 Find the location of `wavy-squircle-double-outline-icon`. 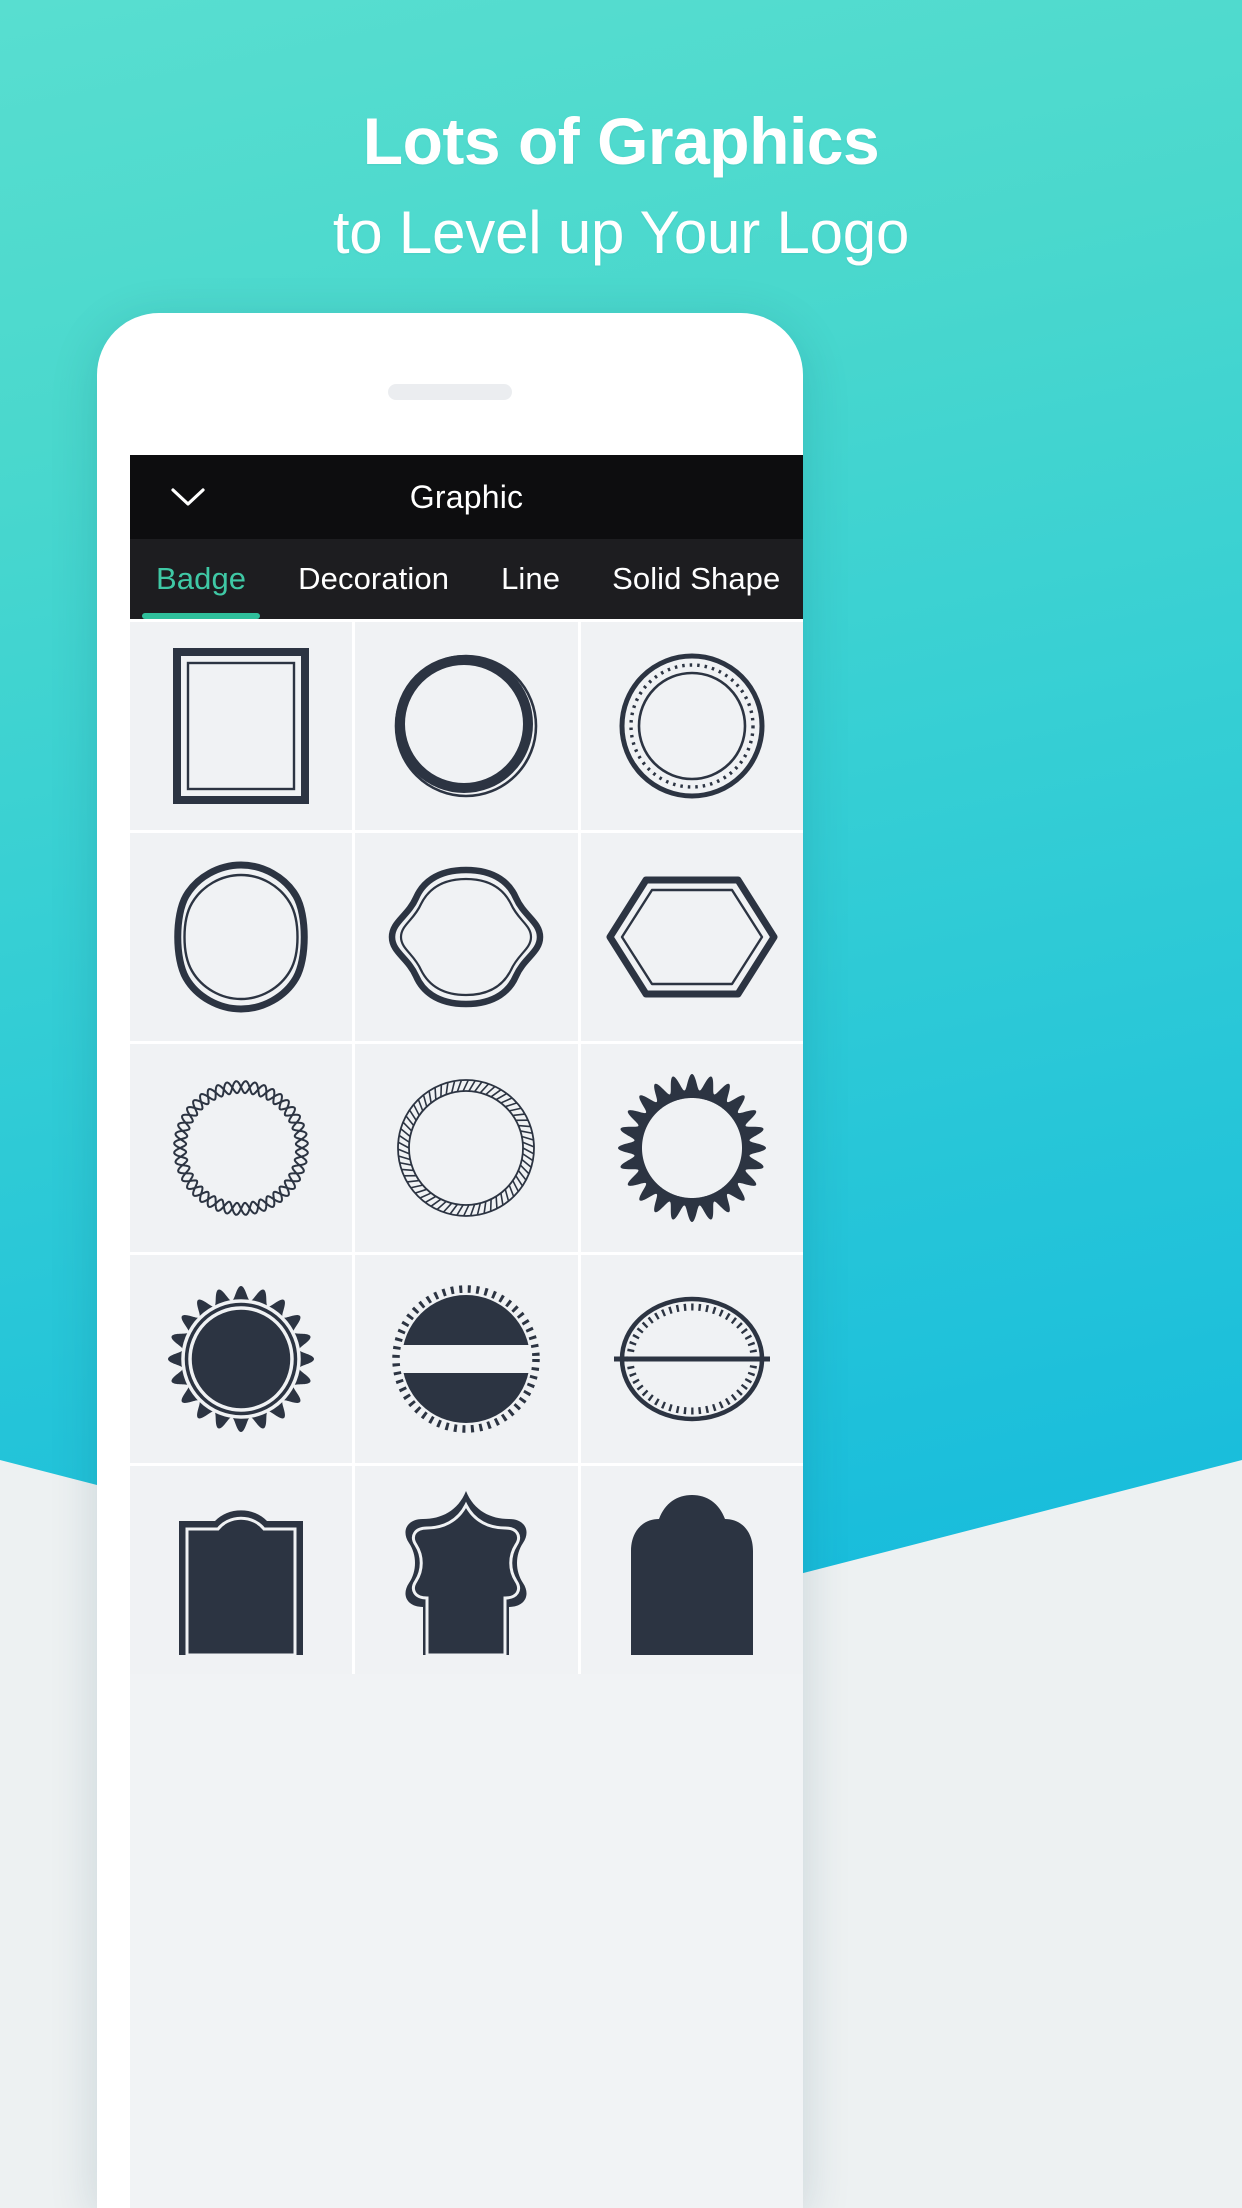

wavy-squircle-double-outline-icon is located at coordinates (466, 937).